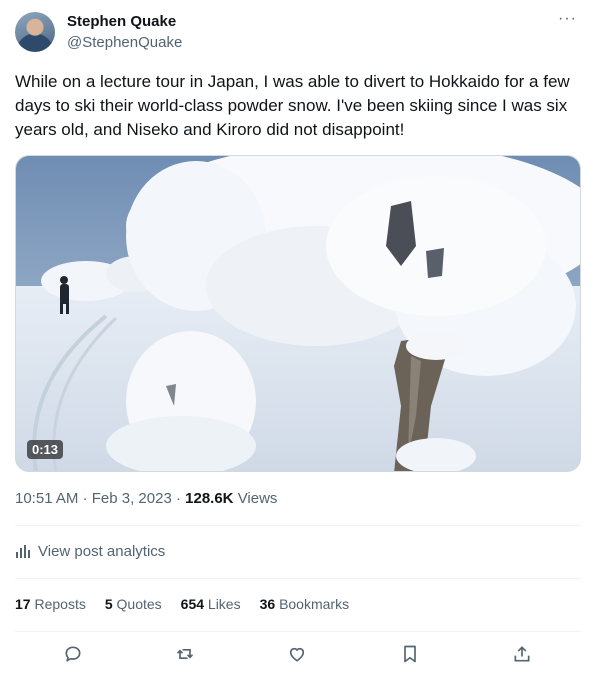 The height and width of the screenshot is (679, 595). I want to click on quotes-count: 5, so click(108, 604).